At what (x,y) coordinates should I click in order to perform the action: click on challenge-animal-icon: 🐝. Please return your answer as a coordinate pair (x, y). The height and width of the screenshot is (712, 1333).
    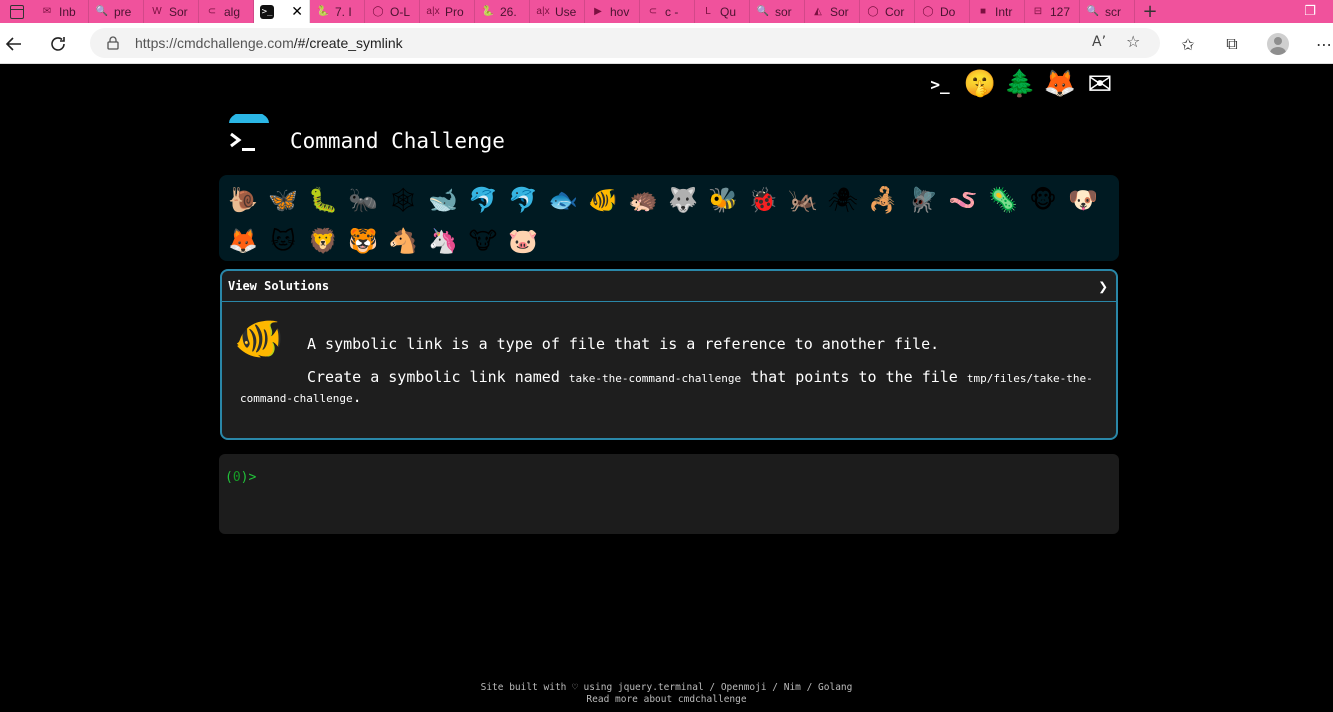
    Looking at the image, I should click on (723, 199).